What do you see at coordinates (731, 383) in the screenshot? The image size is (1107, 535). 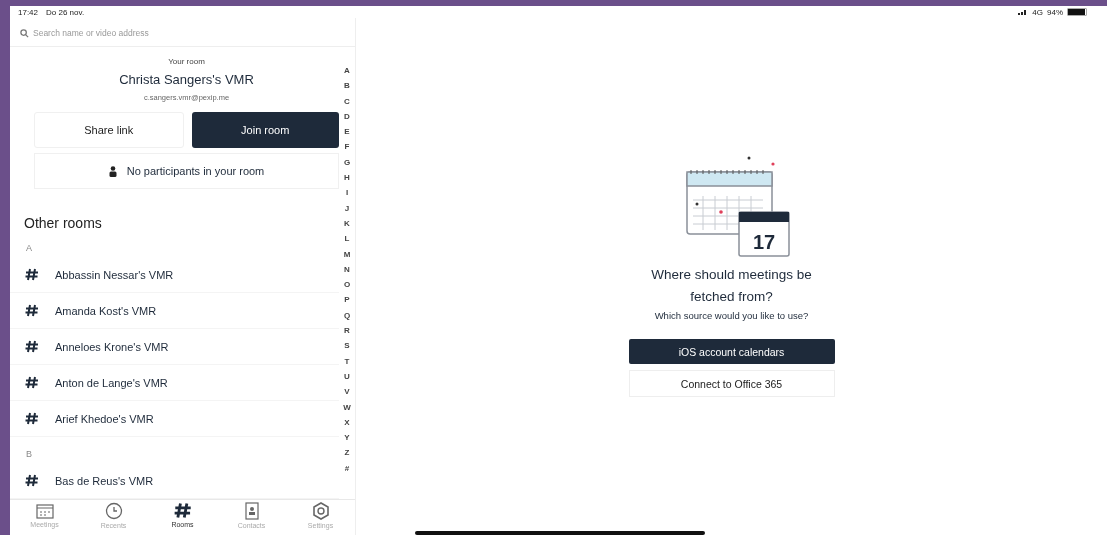 I see `office-365-button: Connect to Office 365` at bounding box center [731, 383].